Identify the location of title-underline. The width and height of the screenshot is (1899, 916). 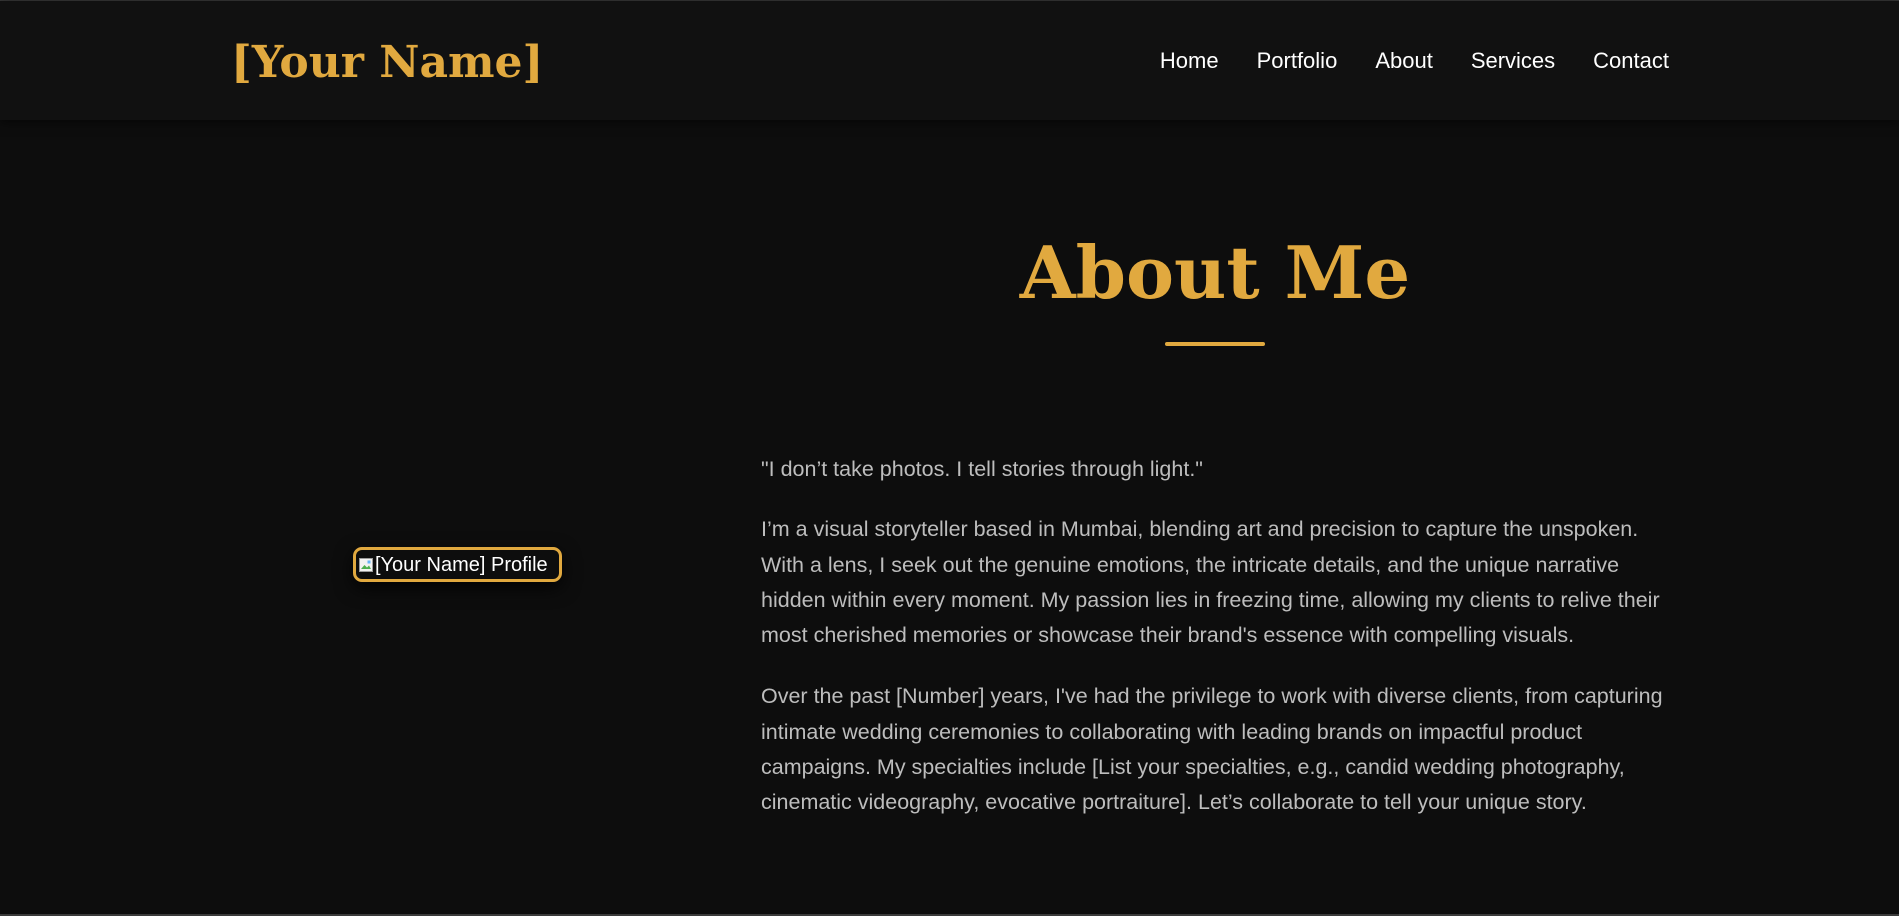
(1215, 344).